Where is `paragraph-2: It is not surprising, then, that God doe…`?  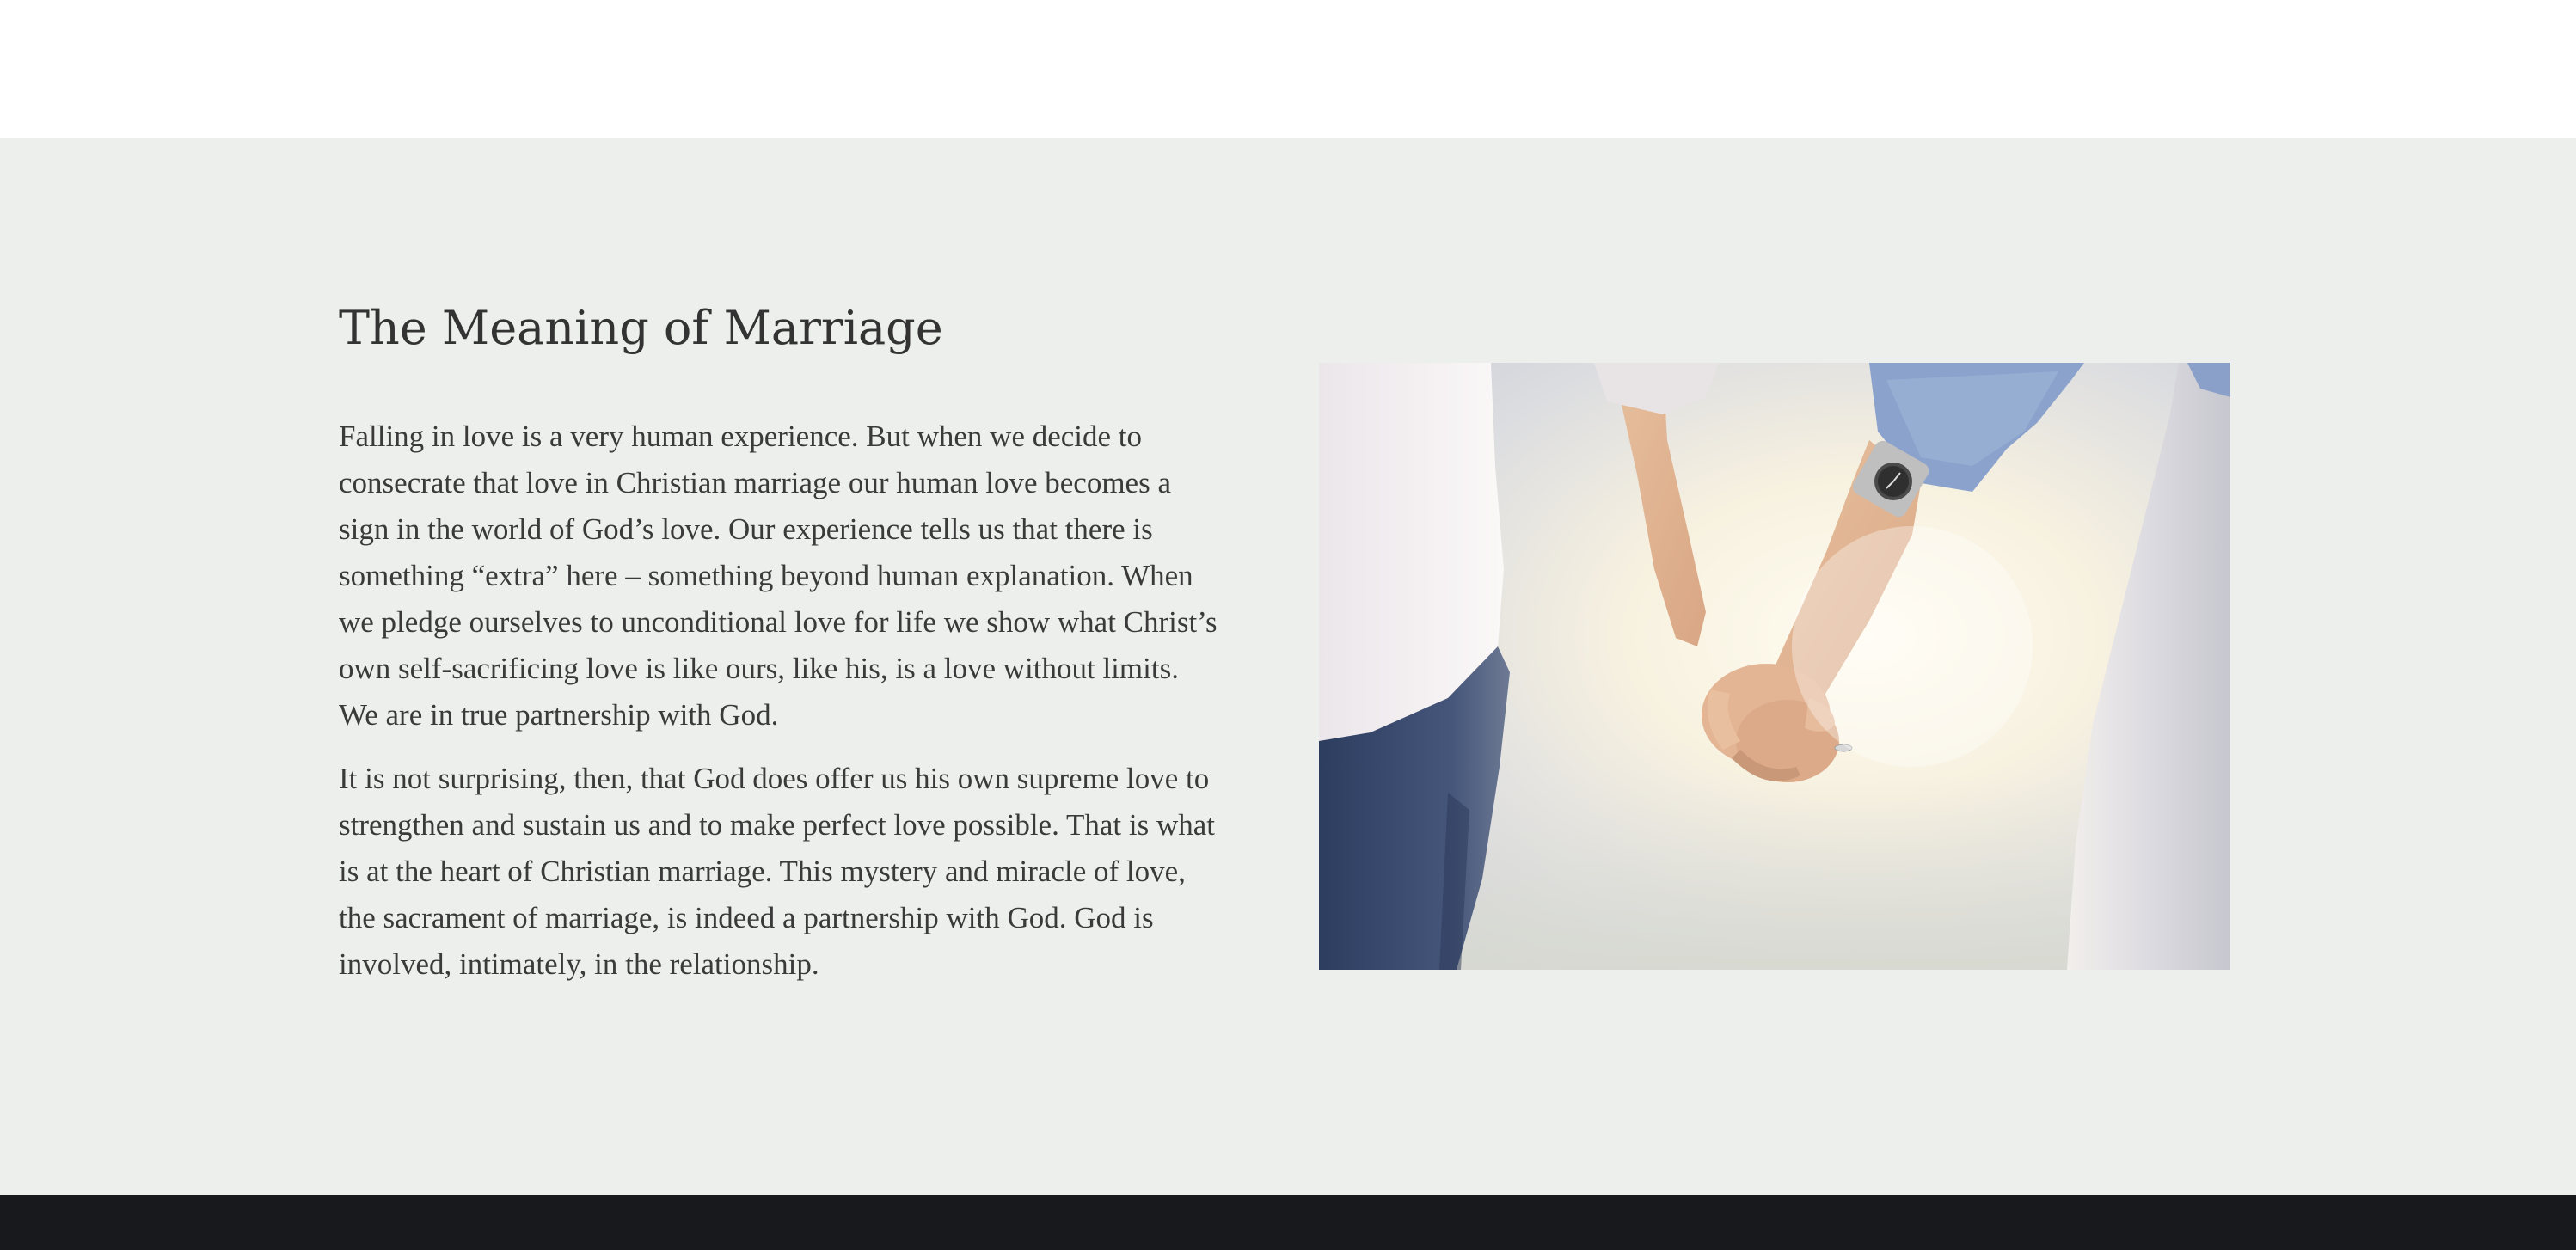
paragraph-2: It is not surprising, then, that God doe… is located at coordinates (777, 871).